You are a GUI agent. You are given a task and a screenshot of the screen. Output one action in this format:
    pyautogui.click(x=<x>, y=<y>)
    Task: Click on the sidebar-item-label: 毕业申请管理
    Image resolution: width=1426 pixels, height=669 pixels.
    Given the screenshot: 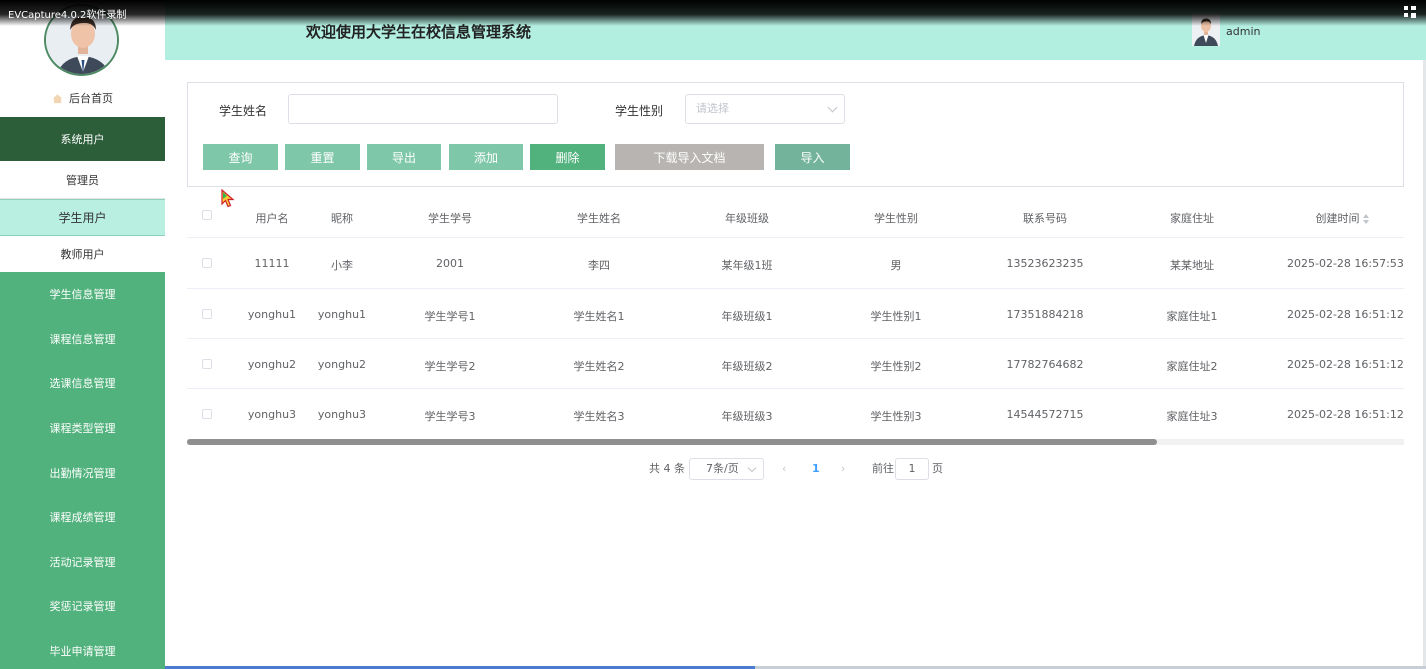 What is the action you would take?
    pyautogui.click(x=82, y=652)
    